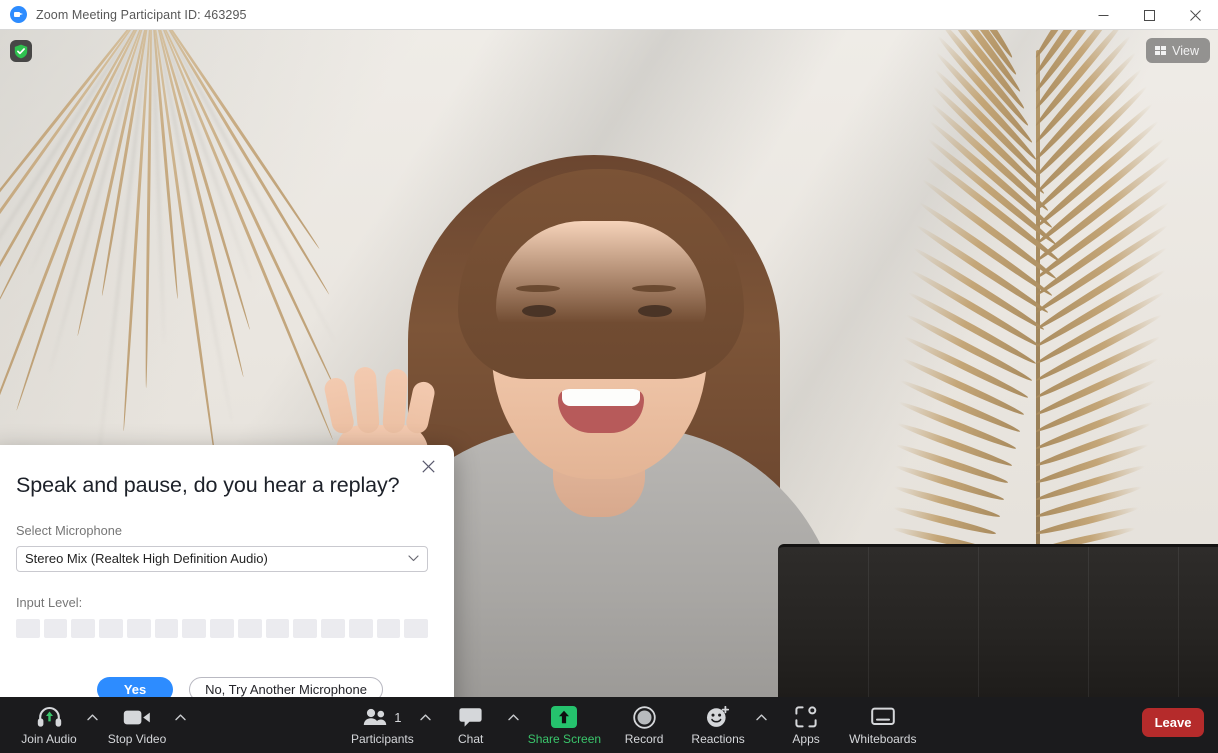  I want to click on shield-check-icon, so click(21, 51).